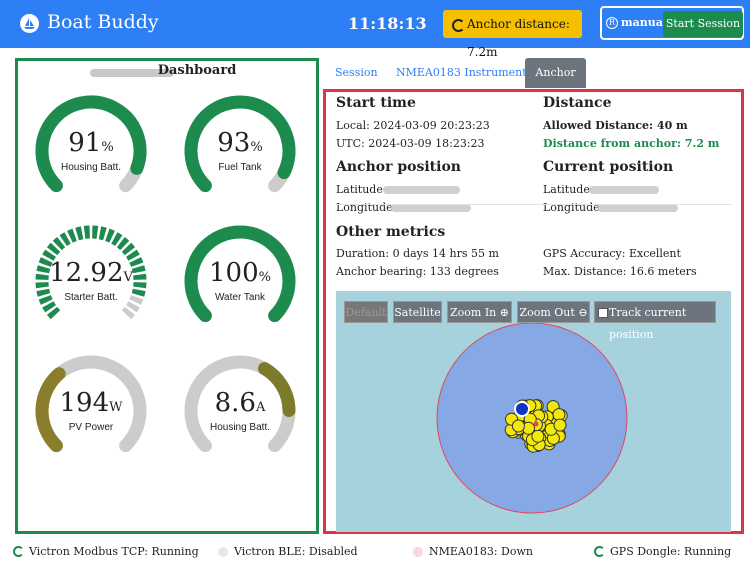 The height and width of the screenshot is (563, 750). I want to click on gauge-value: 12.92, so click(86, 273).